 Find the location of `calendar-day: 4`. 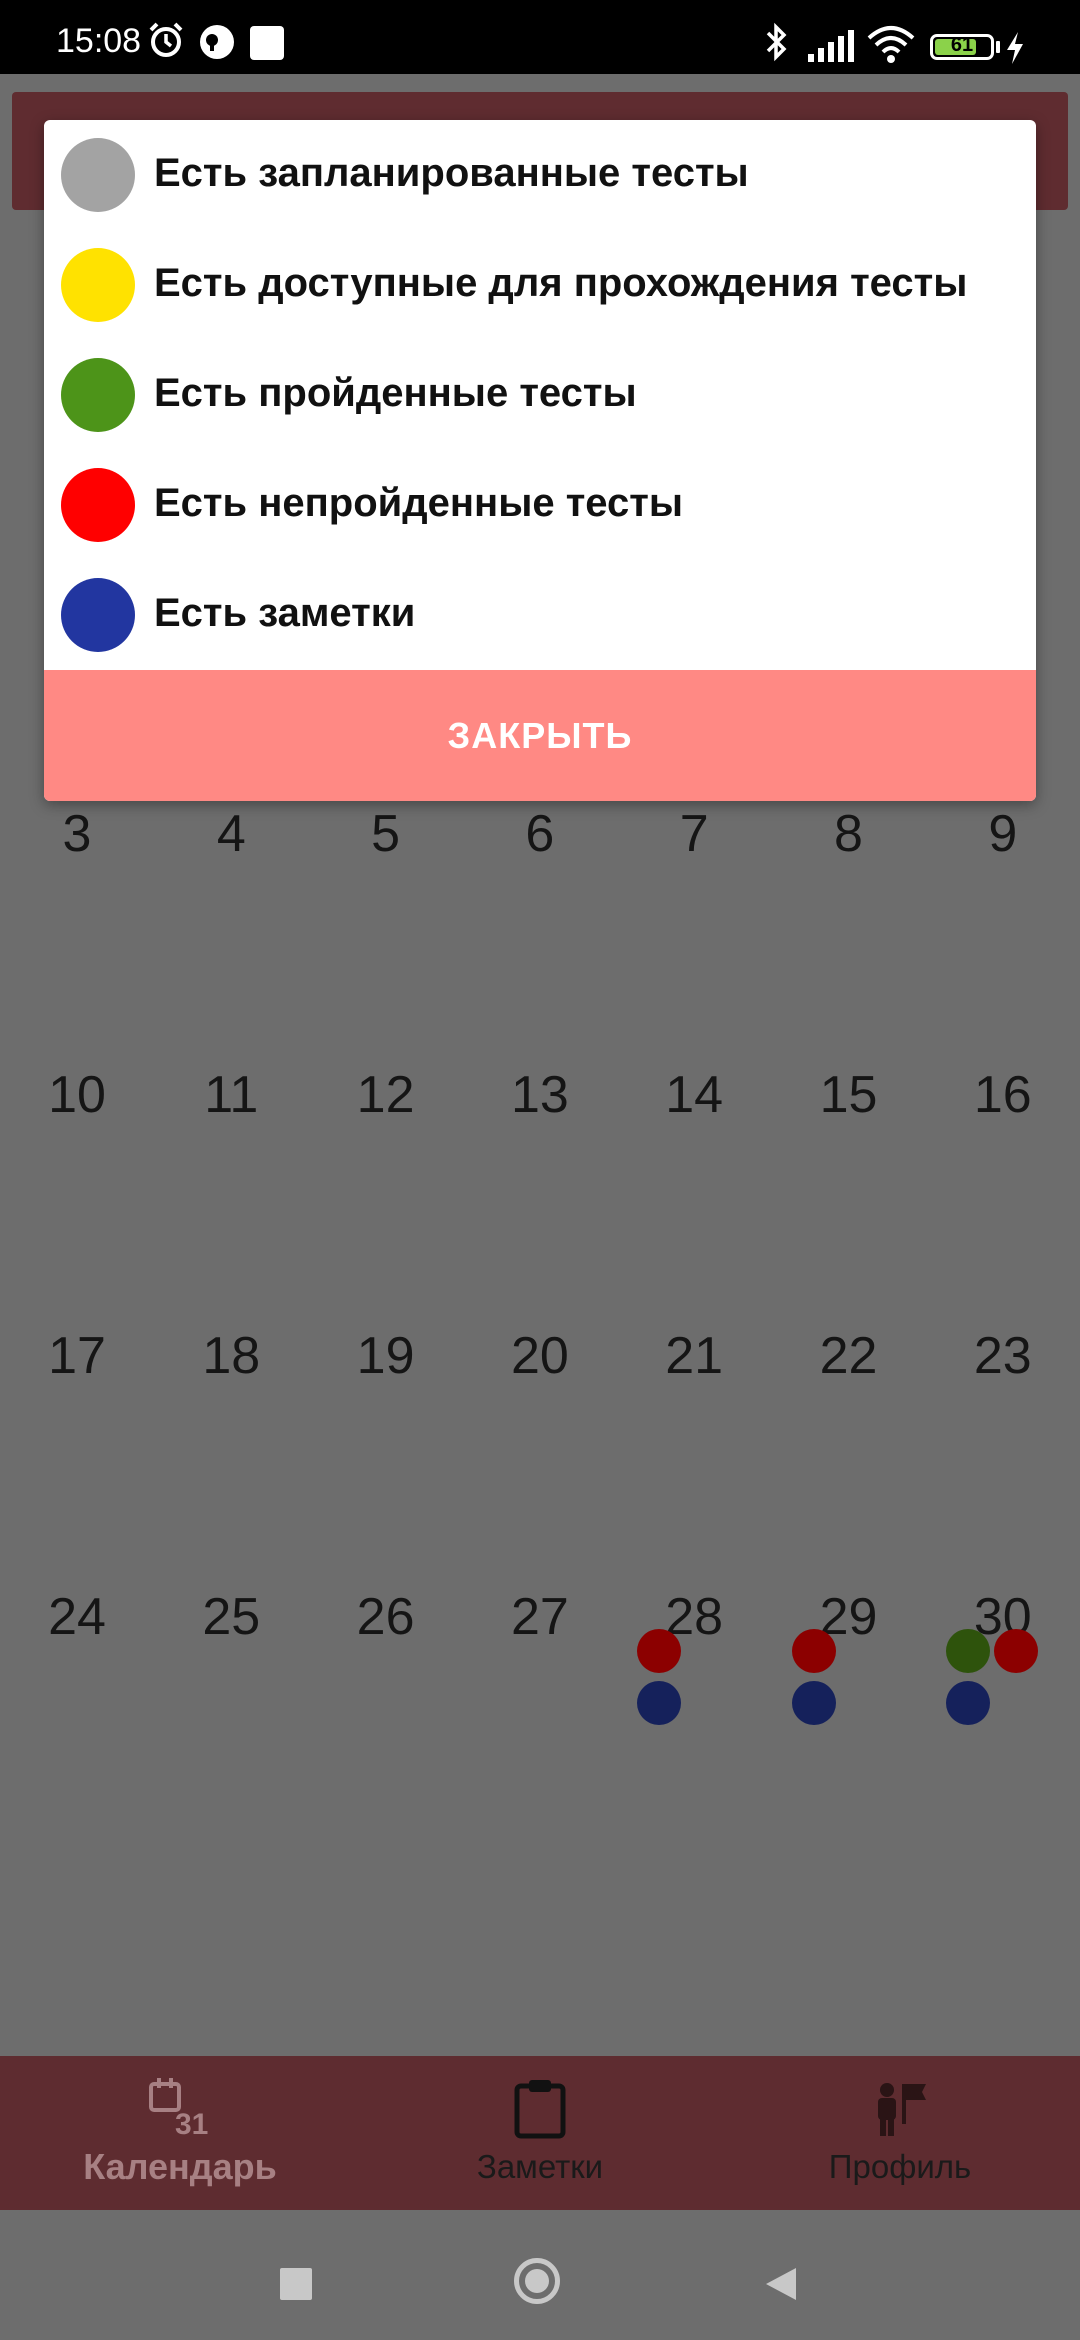

calendar-day: 4 is located at coordinates (231, 834).